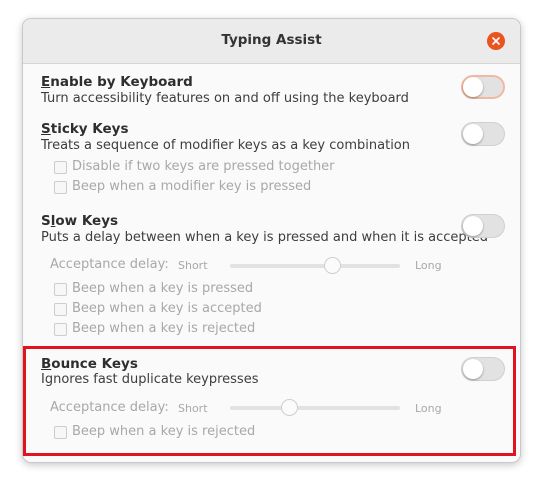  I want to click on sticky-keys-title-text: ticky Keys, so click(89, 129).